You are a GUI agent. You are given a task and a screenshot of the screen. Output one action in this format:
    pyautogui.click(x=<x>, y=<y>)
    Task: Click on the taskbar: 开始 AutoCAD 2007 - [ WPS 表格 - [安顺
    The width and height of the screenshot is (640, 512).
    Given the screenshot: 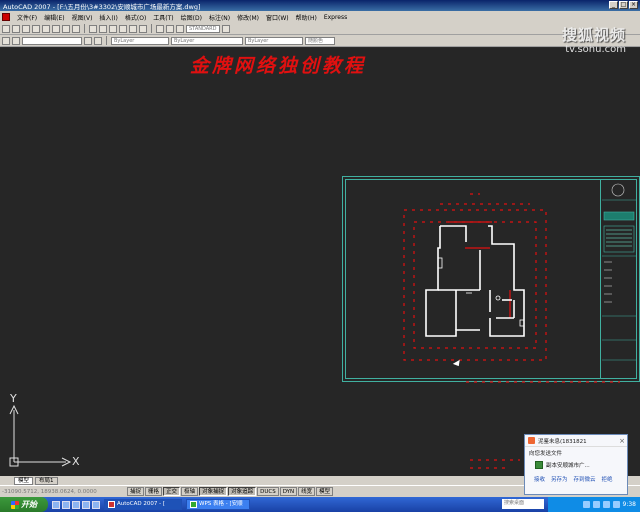 What is the action you would take?
    pyautogui.click(x=320, y=504)
    